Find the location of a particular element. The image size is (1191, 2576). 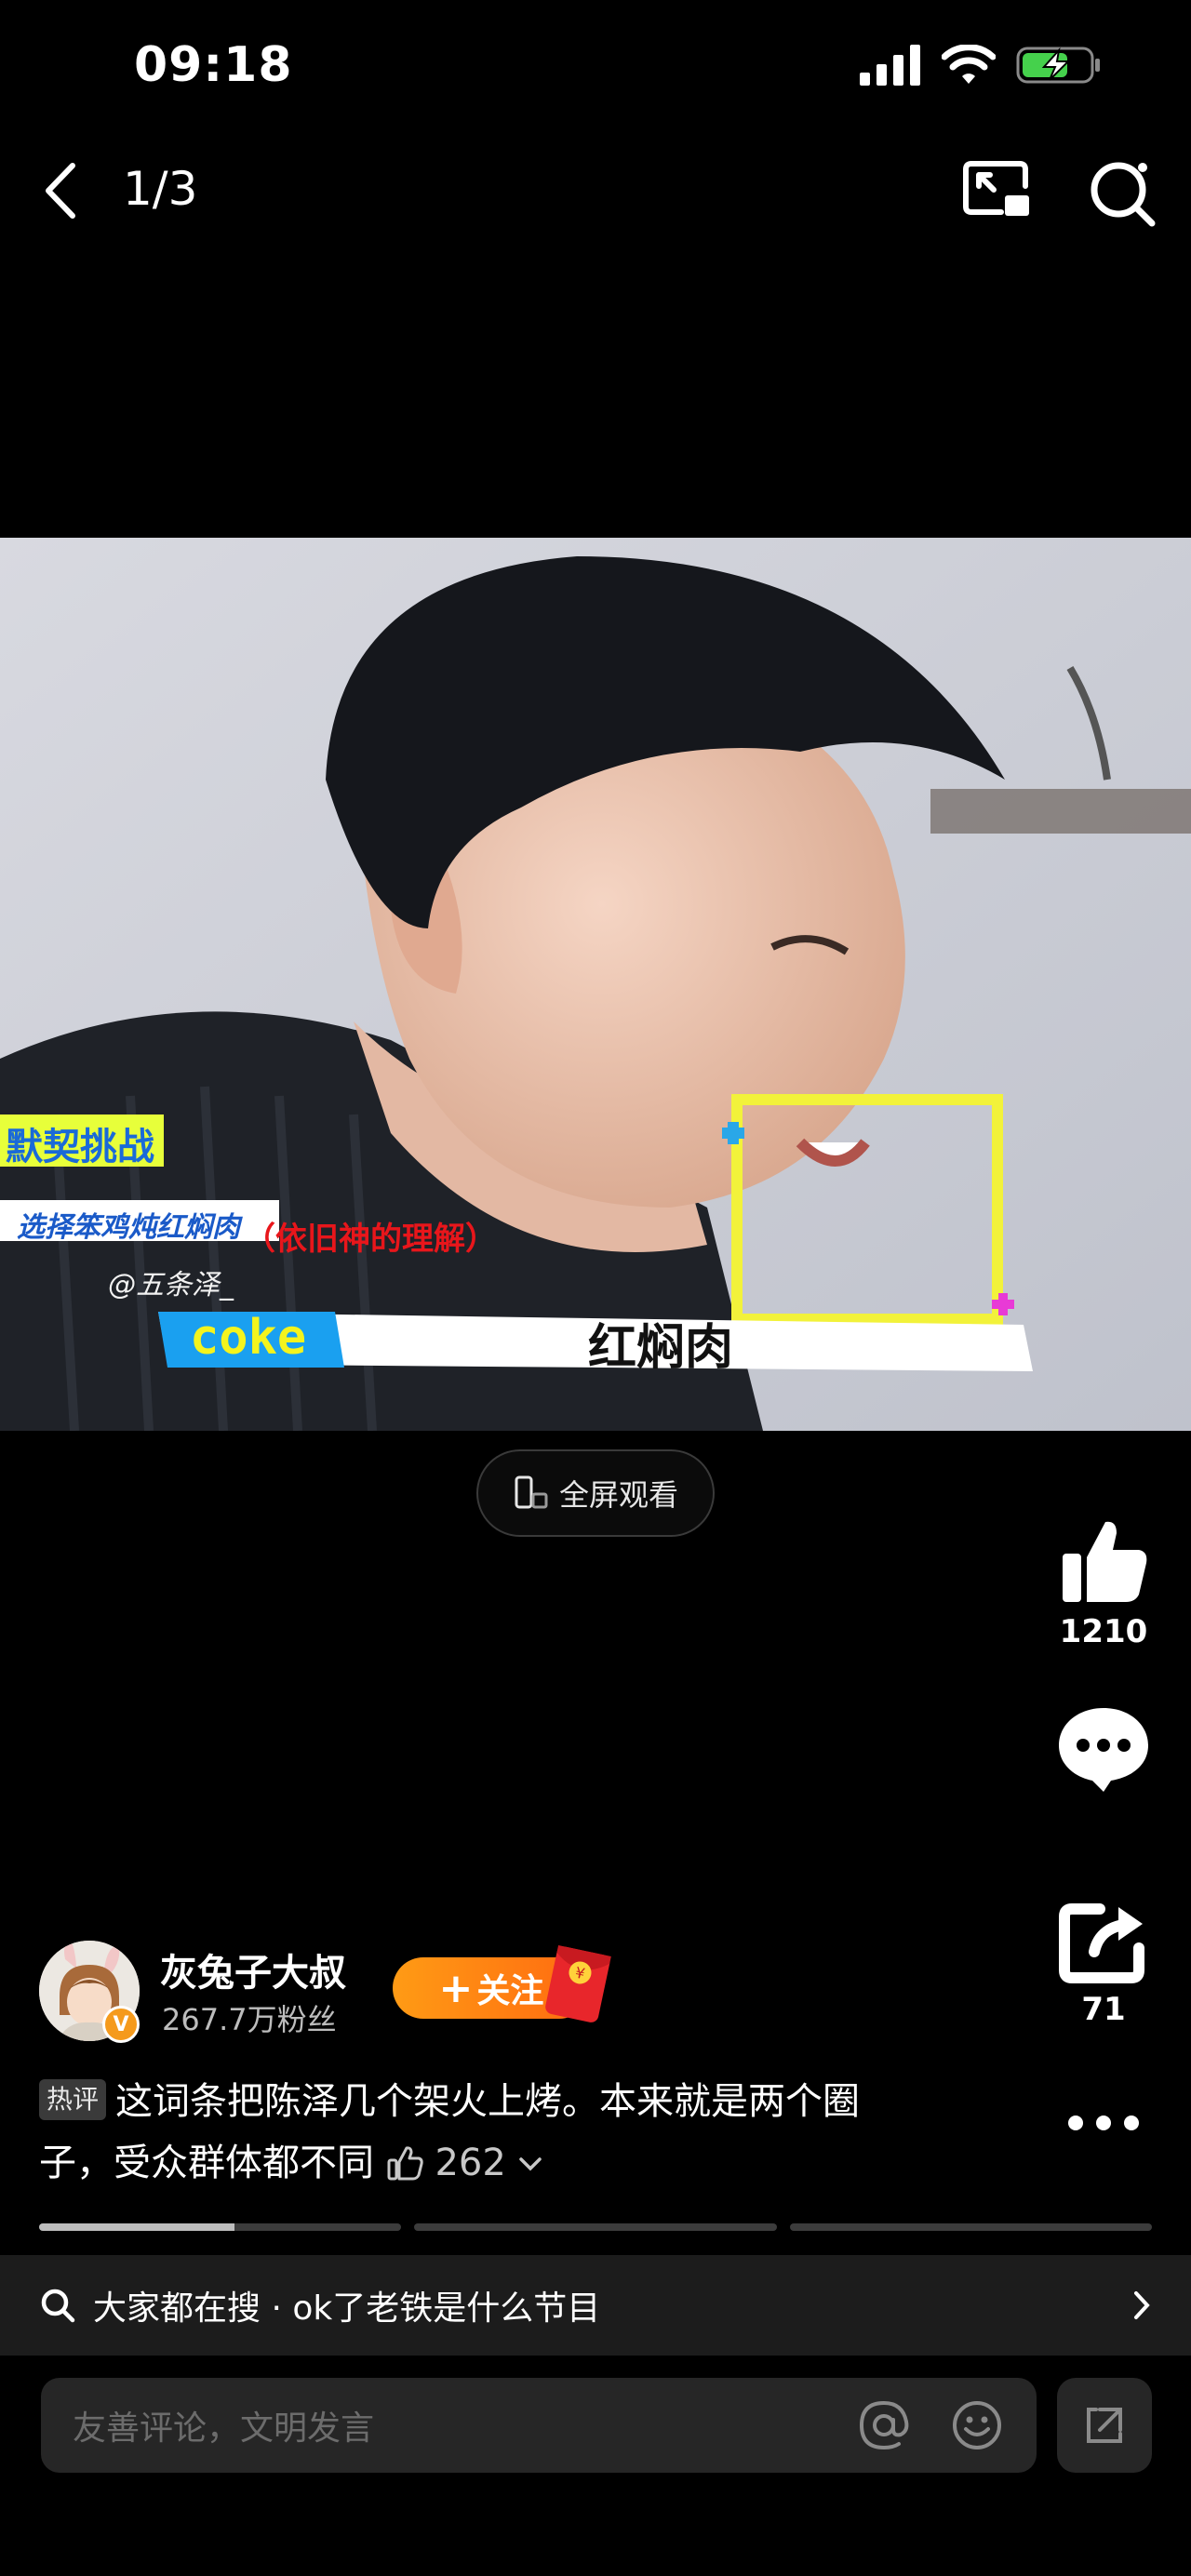

comment-placeholder: 友善评论，文明发言 is located at coordinates (224, 2428).